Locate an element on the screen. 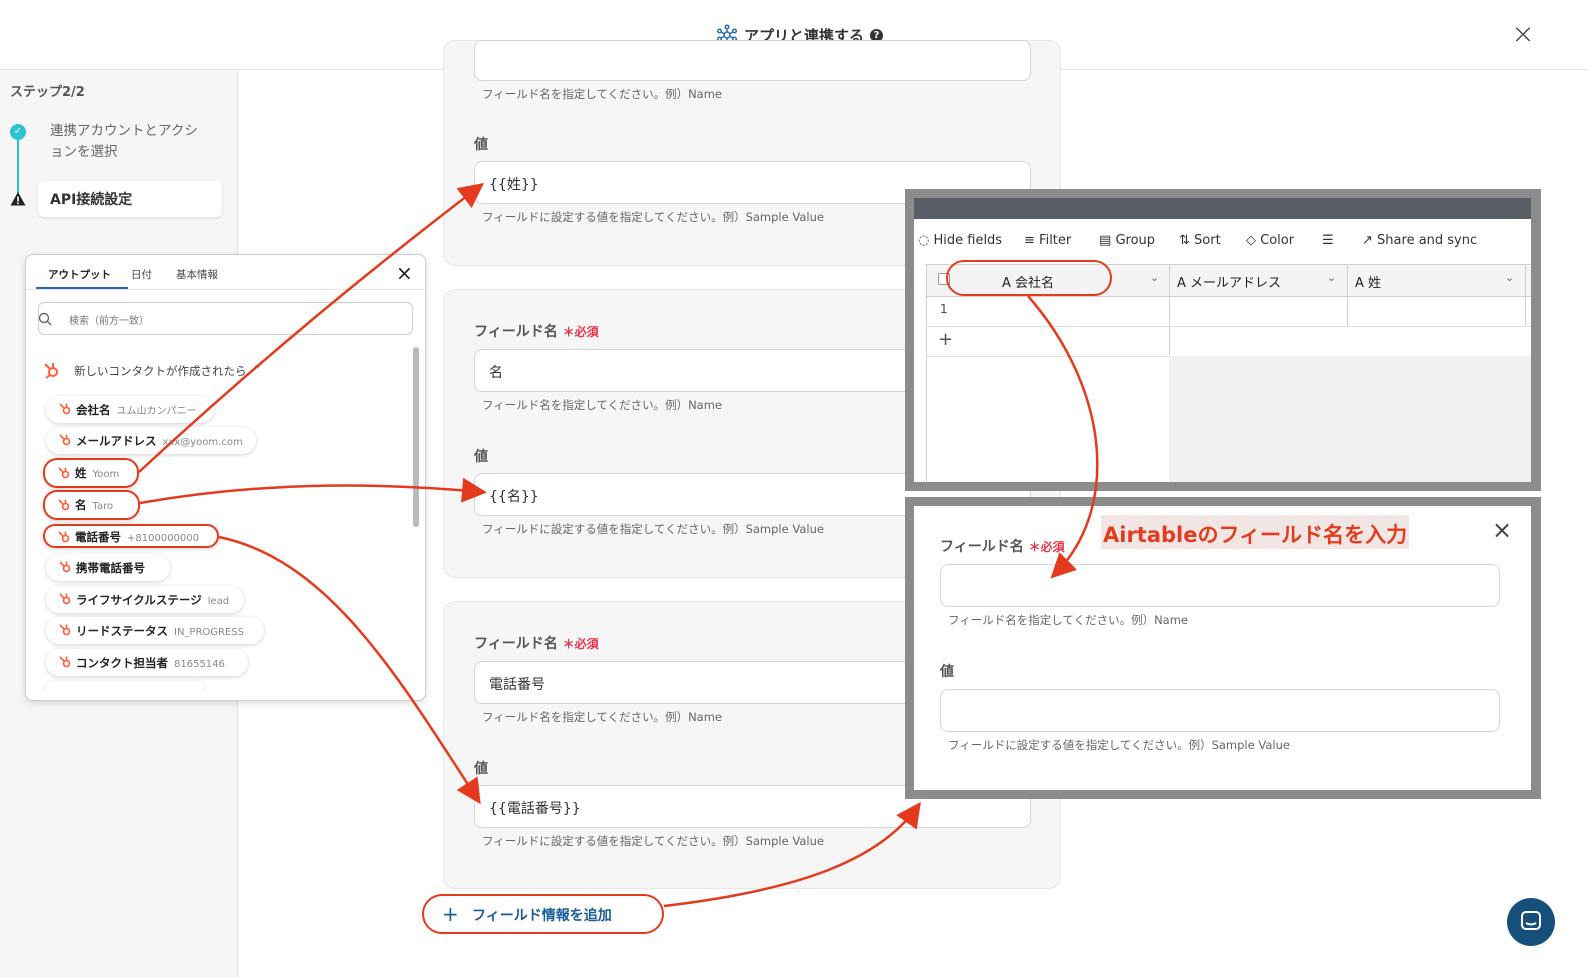 The width and height of the screenshot is (1588, 977). filter-button: ≡ Filter is located at coordinates (1047, 240).